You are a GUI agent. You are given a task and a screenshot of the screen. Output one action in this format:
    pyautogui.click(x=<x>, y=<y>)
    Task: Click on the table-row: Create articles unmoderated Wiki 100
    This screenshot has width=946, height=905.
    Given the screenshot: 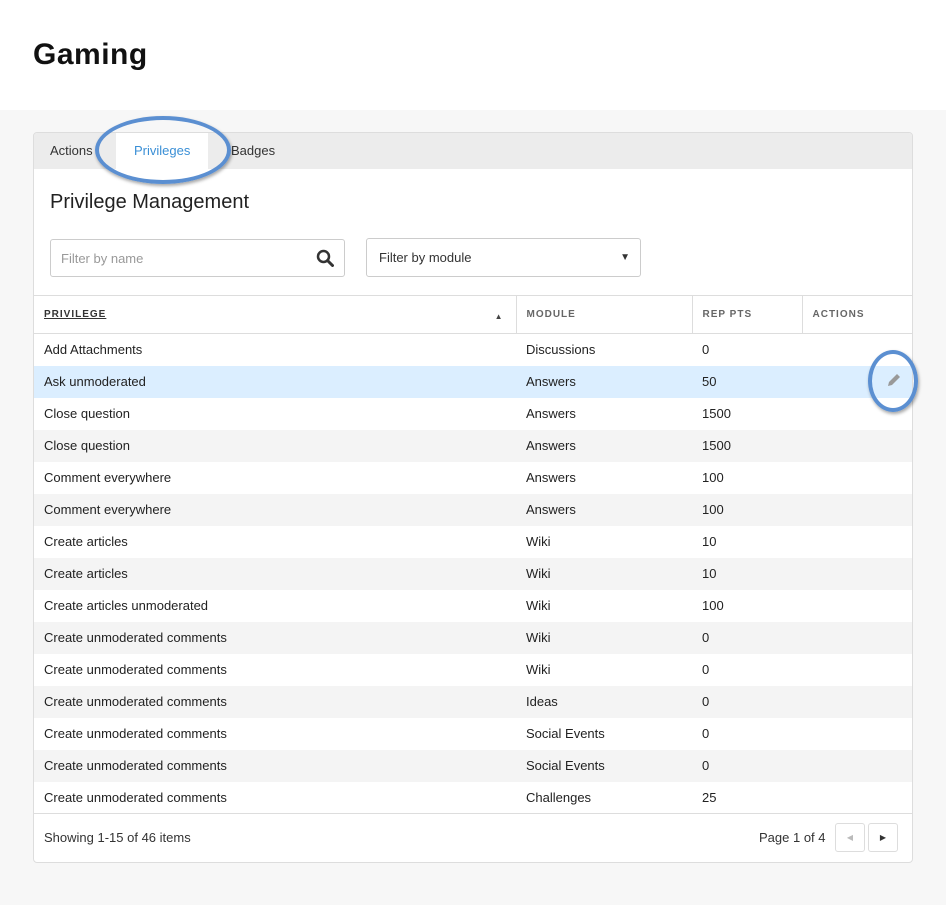 What is the action you would take?
    pyautogui.click(x=473, y=606)
    